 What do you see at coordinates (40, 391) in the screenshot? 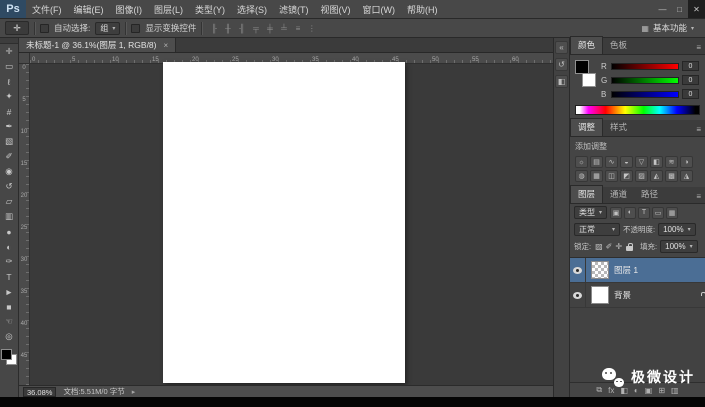
I see `zoom-level-field: 36.08%` at bounding box center [40, 391].